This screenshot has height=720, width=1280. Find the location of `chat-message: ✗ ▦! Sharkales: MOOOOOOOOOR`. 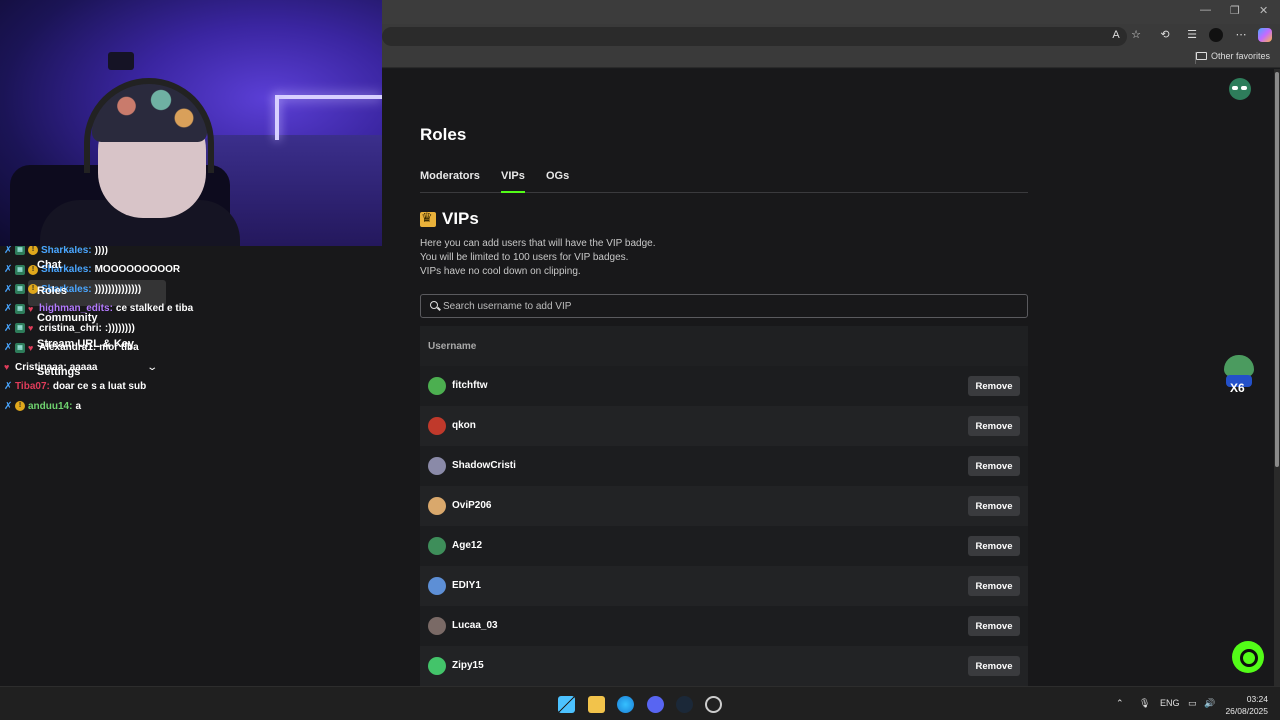

chat-message: ✗ ▦! Sharkales: MOOOOOOOOOR is located at coordinates (92, 270).